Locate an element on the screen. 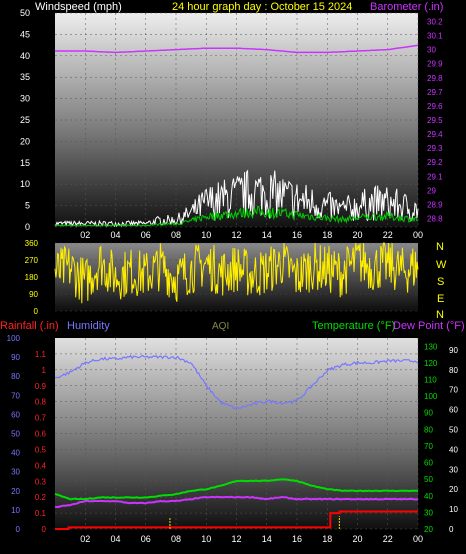 The image size is (466, 554). wind-x-tick-label: 00 is located at coordinates (418, 235).